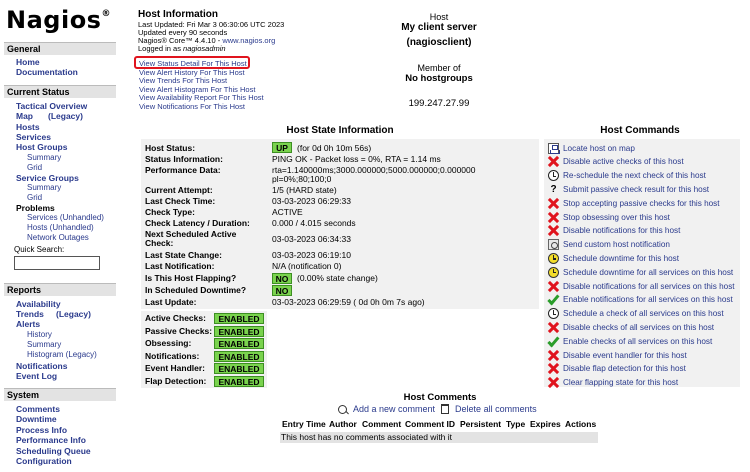 This screenshot has width=750, height=472. Describe the element at coordinates (33, 137) in the screenshot. I see `nav-services: Services` at that location.